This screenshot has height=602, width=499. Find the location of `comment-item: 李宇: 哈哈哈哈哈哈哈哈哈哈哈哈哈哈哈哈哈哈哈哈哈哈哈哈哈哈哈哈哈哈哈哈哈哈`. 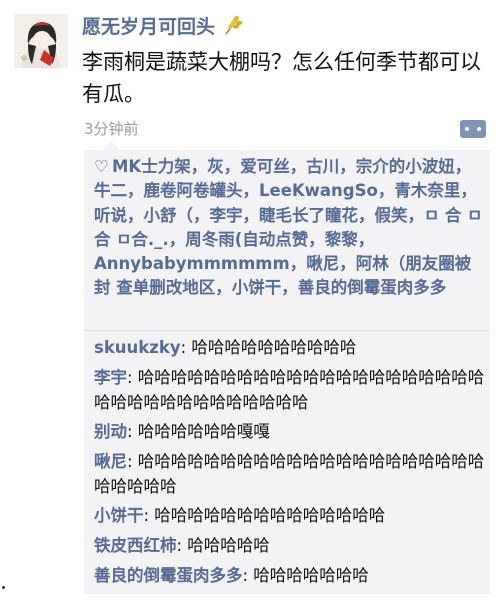

comment-item: 李宇: 哈哈哈哈哈哈哈哈哈哈哈哈哈哈哈哈哈哈哈哈哈哈哈哈哈哈哈哈哈哈哈哈哈哈 is located at coordinates (290, 390).